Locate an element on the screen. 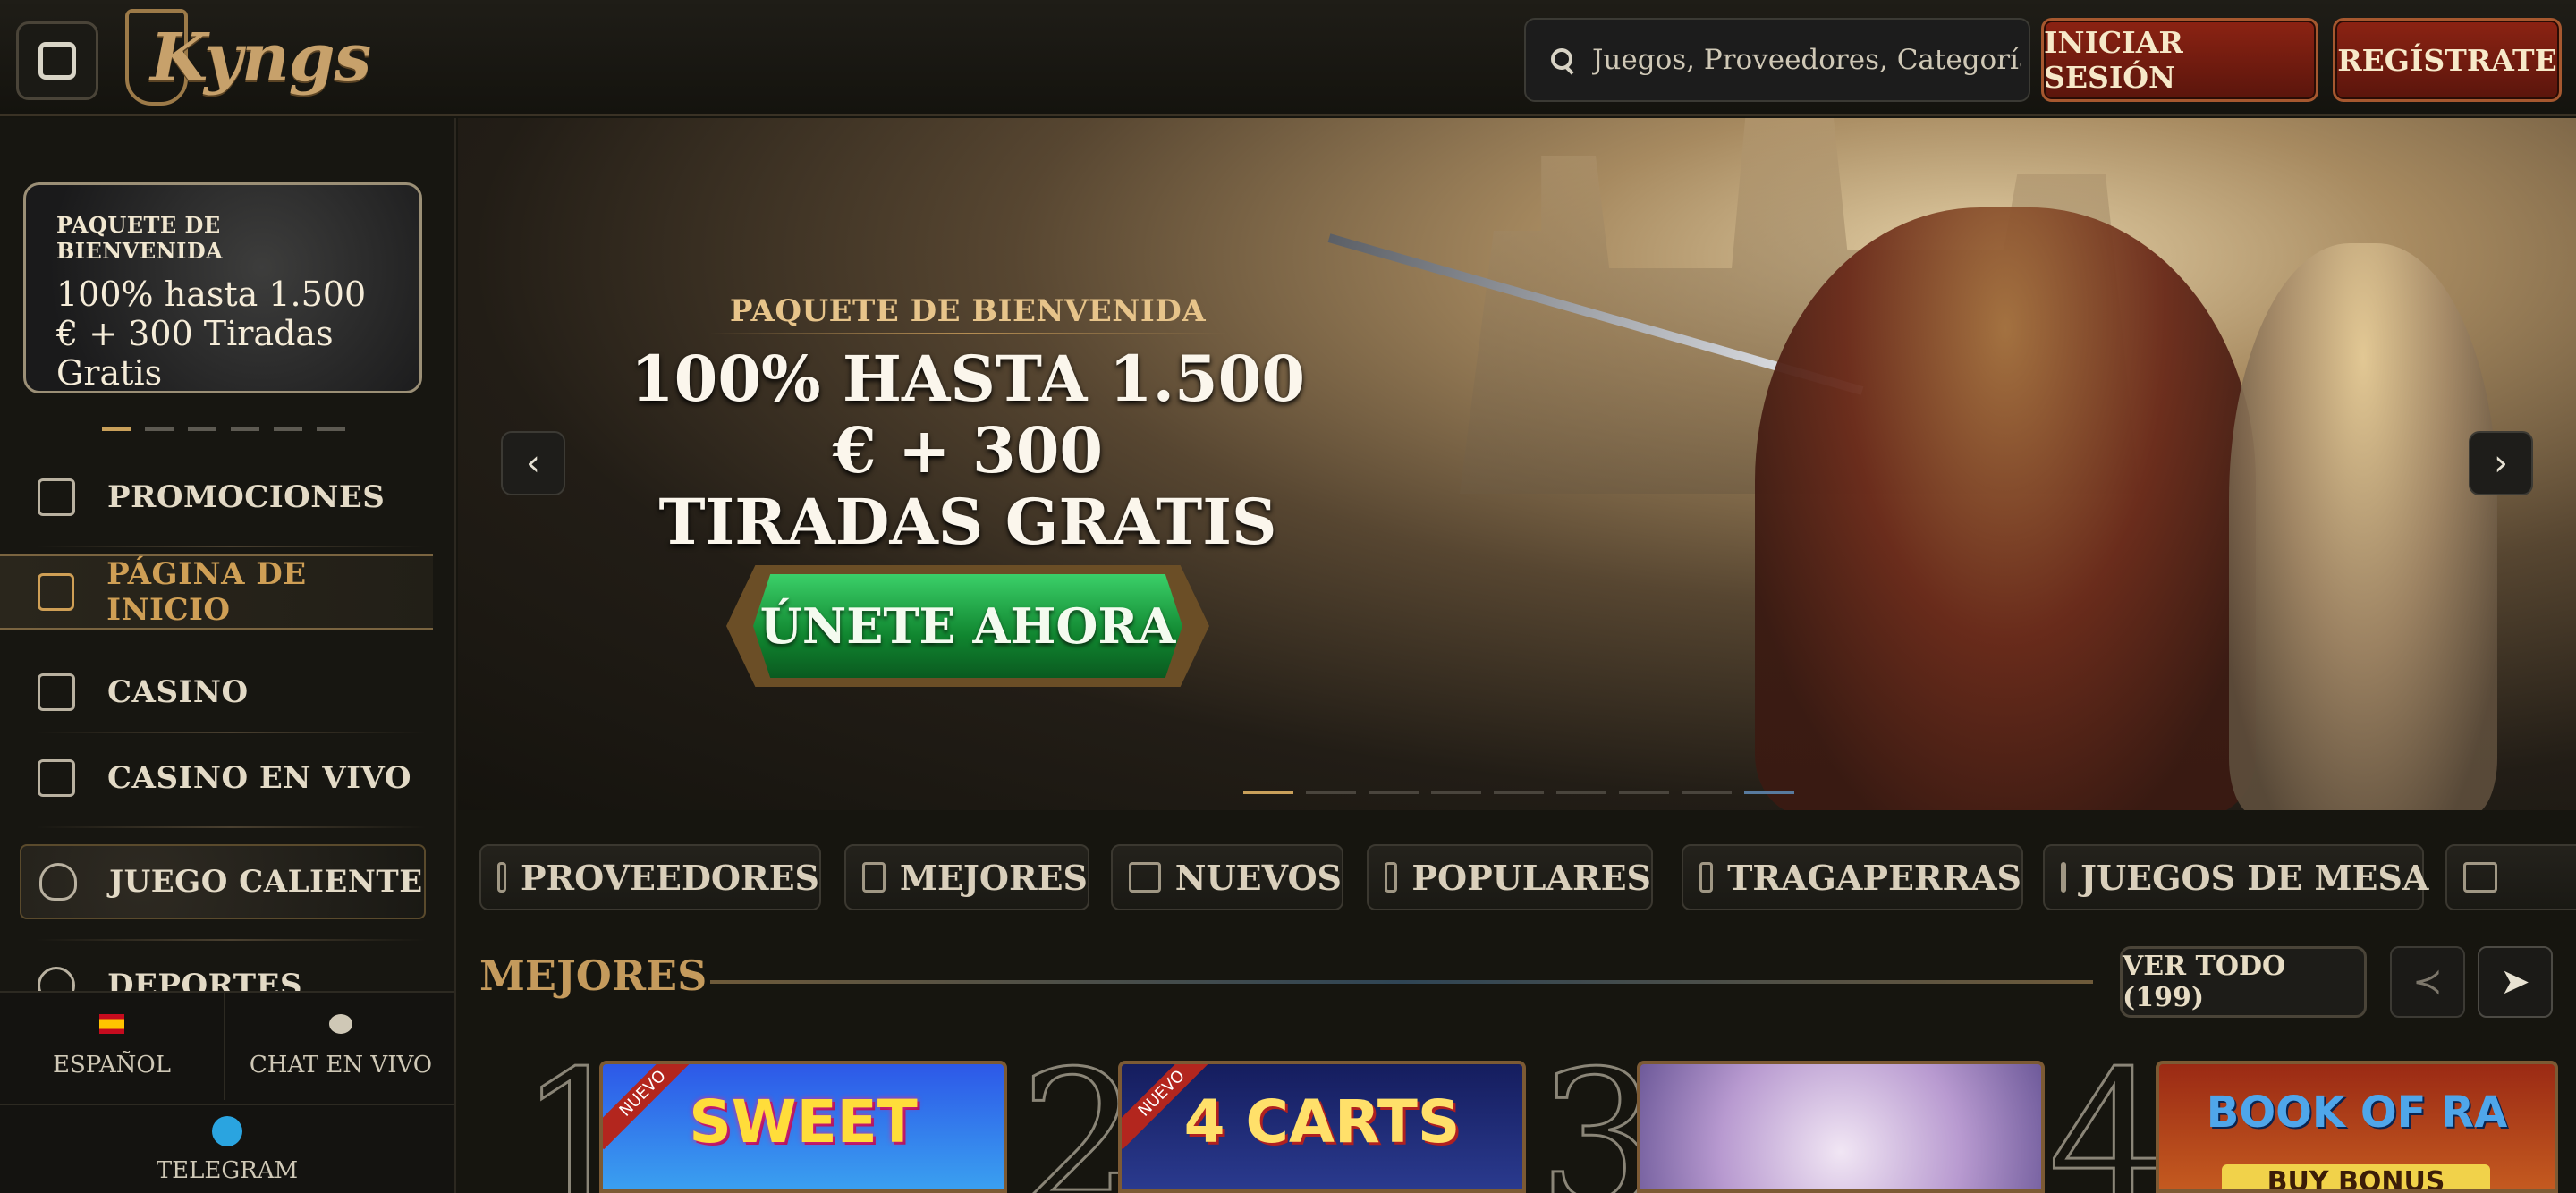  brand-logo: Kyngs is located at coordinates (248, 58).